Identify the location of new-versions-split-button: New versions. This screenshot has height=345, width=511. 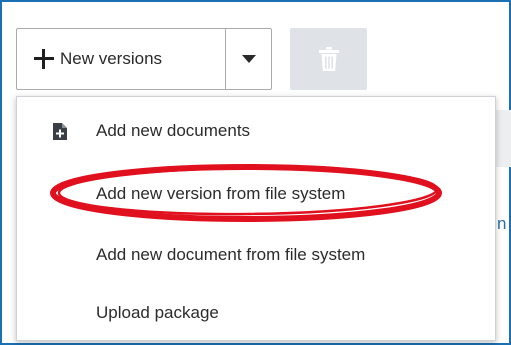
(144, 59).